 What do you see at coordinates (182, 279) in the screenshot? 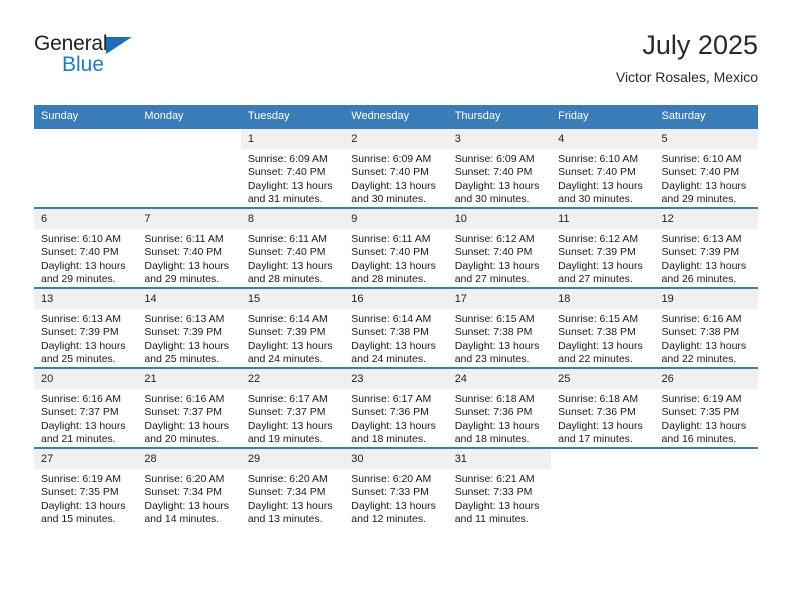
I see `daylight-duration-line2: and 29 minutes.` at bounding box center [182, 279].